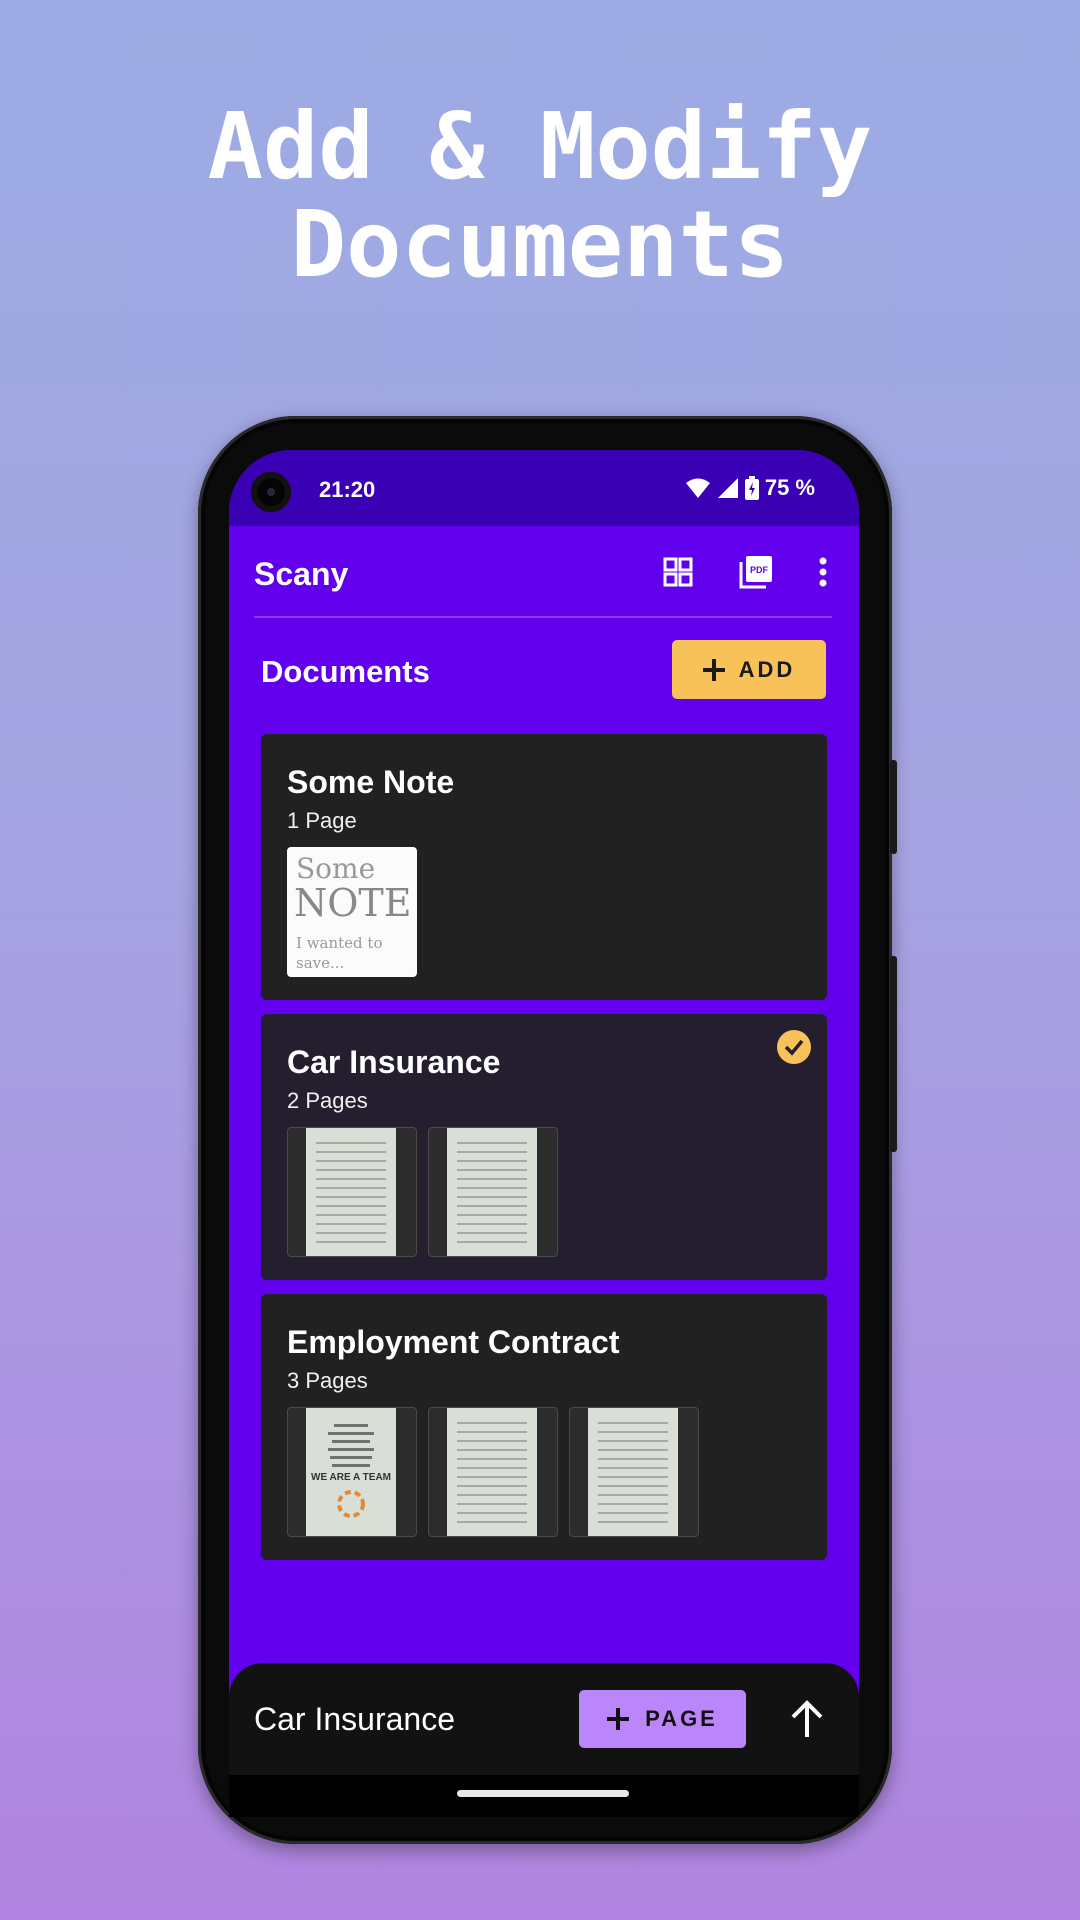 This screenshot has height=1920, width=1080. I want to click on svg-text: I wanted to, so click(339, 943).